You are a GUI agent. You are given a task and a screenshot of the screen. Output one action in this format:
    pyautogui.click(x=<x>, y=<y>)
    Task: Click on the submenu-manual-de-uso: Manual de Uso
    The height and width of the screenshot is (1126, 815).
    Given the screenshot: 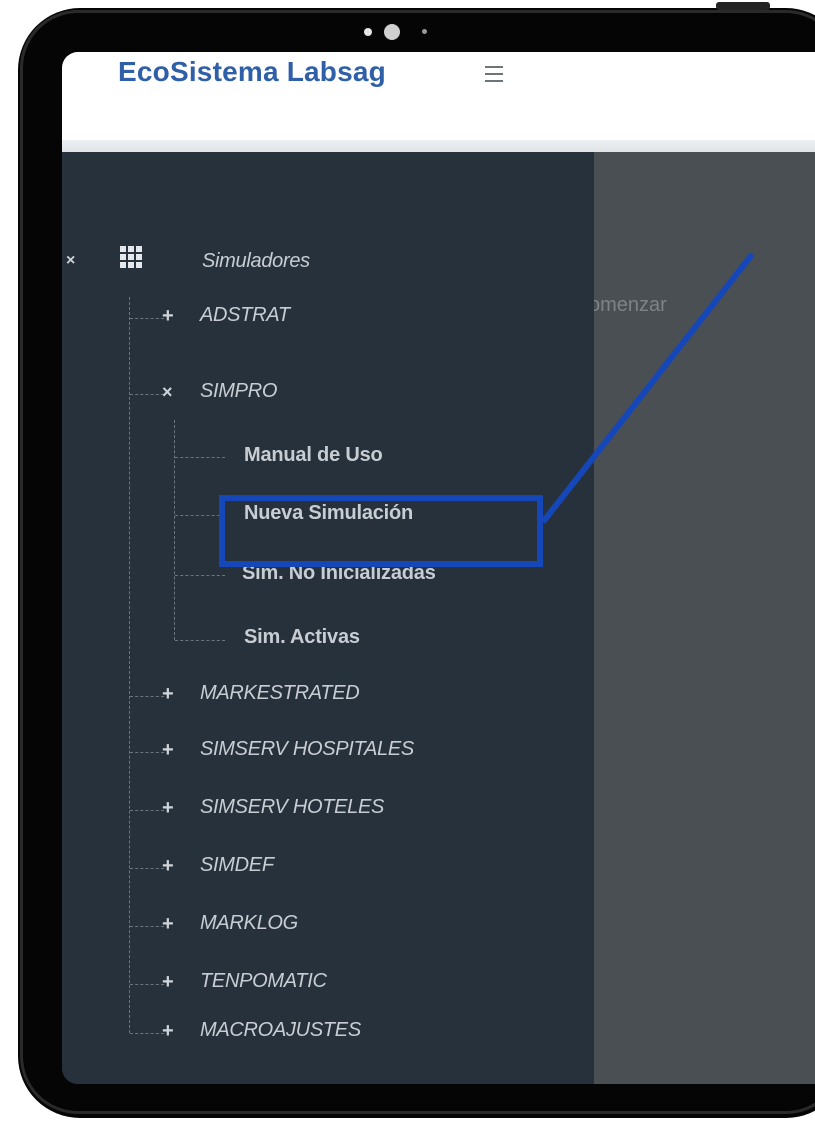 What is the action you would take?
    pyautogui.click(x=313, y=455)
    